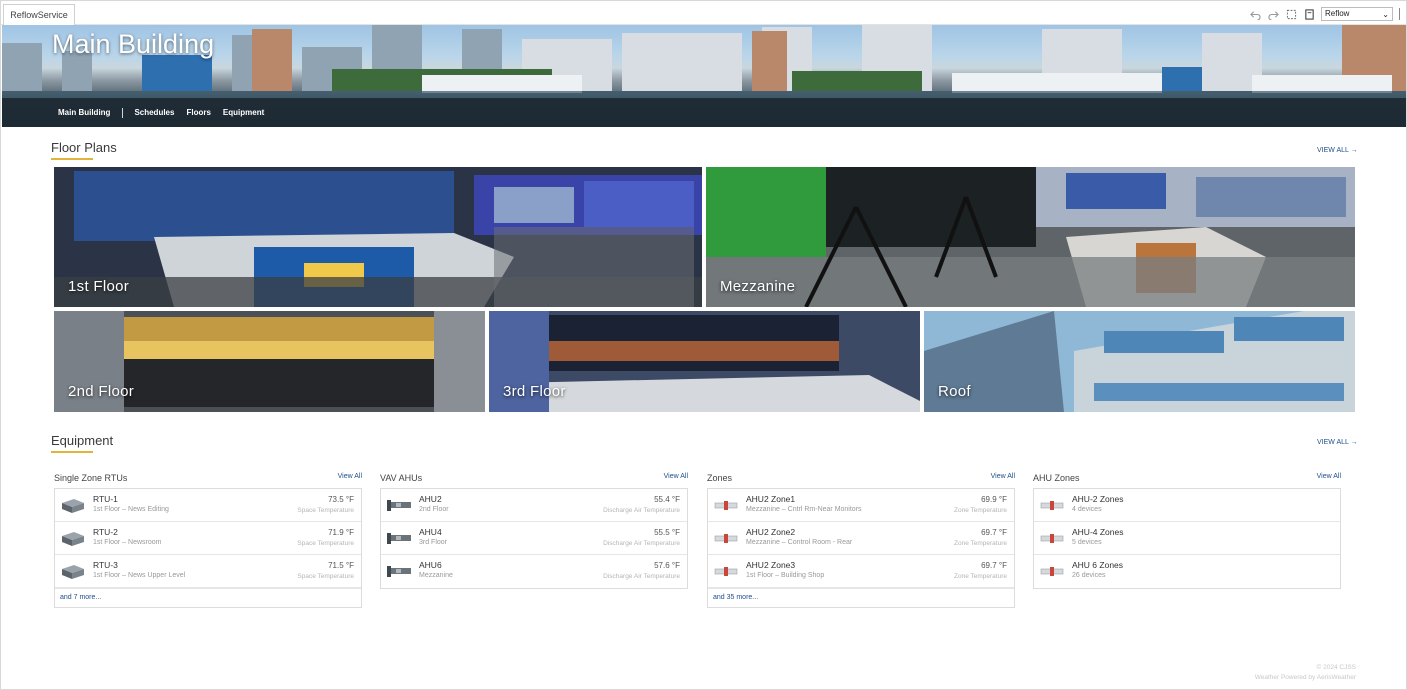 This screenshot has width=1407, height=690. I want to click on equipment-row: AHU-4 Zones 5 devices, so click(1187, 538).